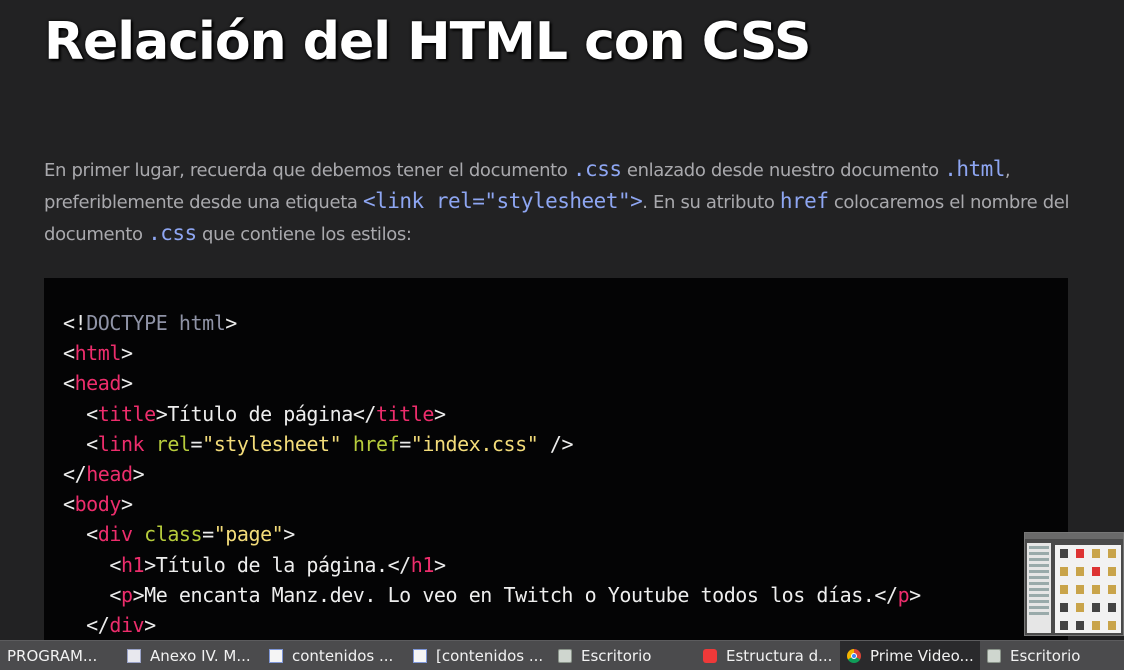 Image resolution: width=1124 pixels, height=670 pixels. What do you see at coordinates (492, 565) in the screenshot?
I see `code-line: <h1>Título de la página.</h1>` at bounding box center [492, 565].